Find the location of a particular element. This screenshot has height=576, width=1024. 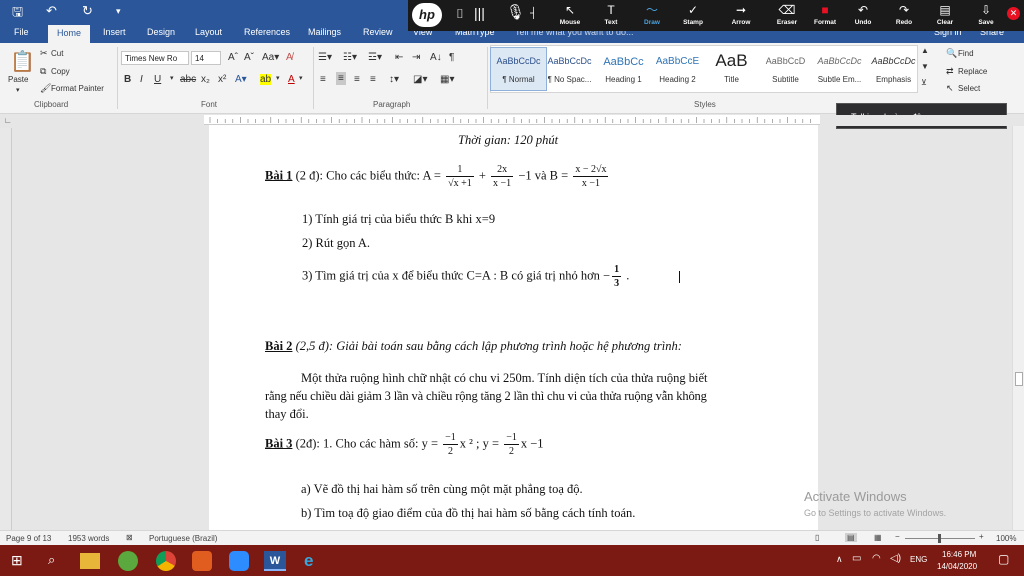

format-painter-button: Format Painter is located at coordinates (77, 88).